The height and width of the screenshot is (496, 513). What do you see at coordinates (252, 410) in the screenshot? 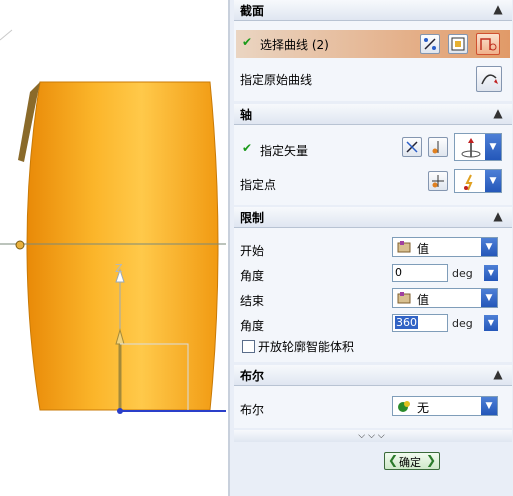
I see `boolean-label: 布尔` at bounding box center [252, 410].